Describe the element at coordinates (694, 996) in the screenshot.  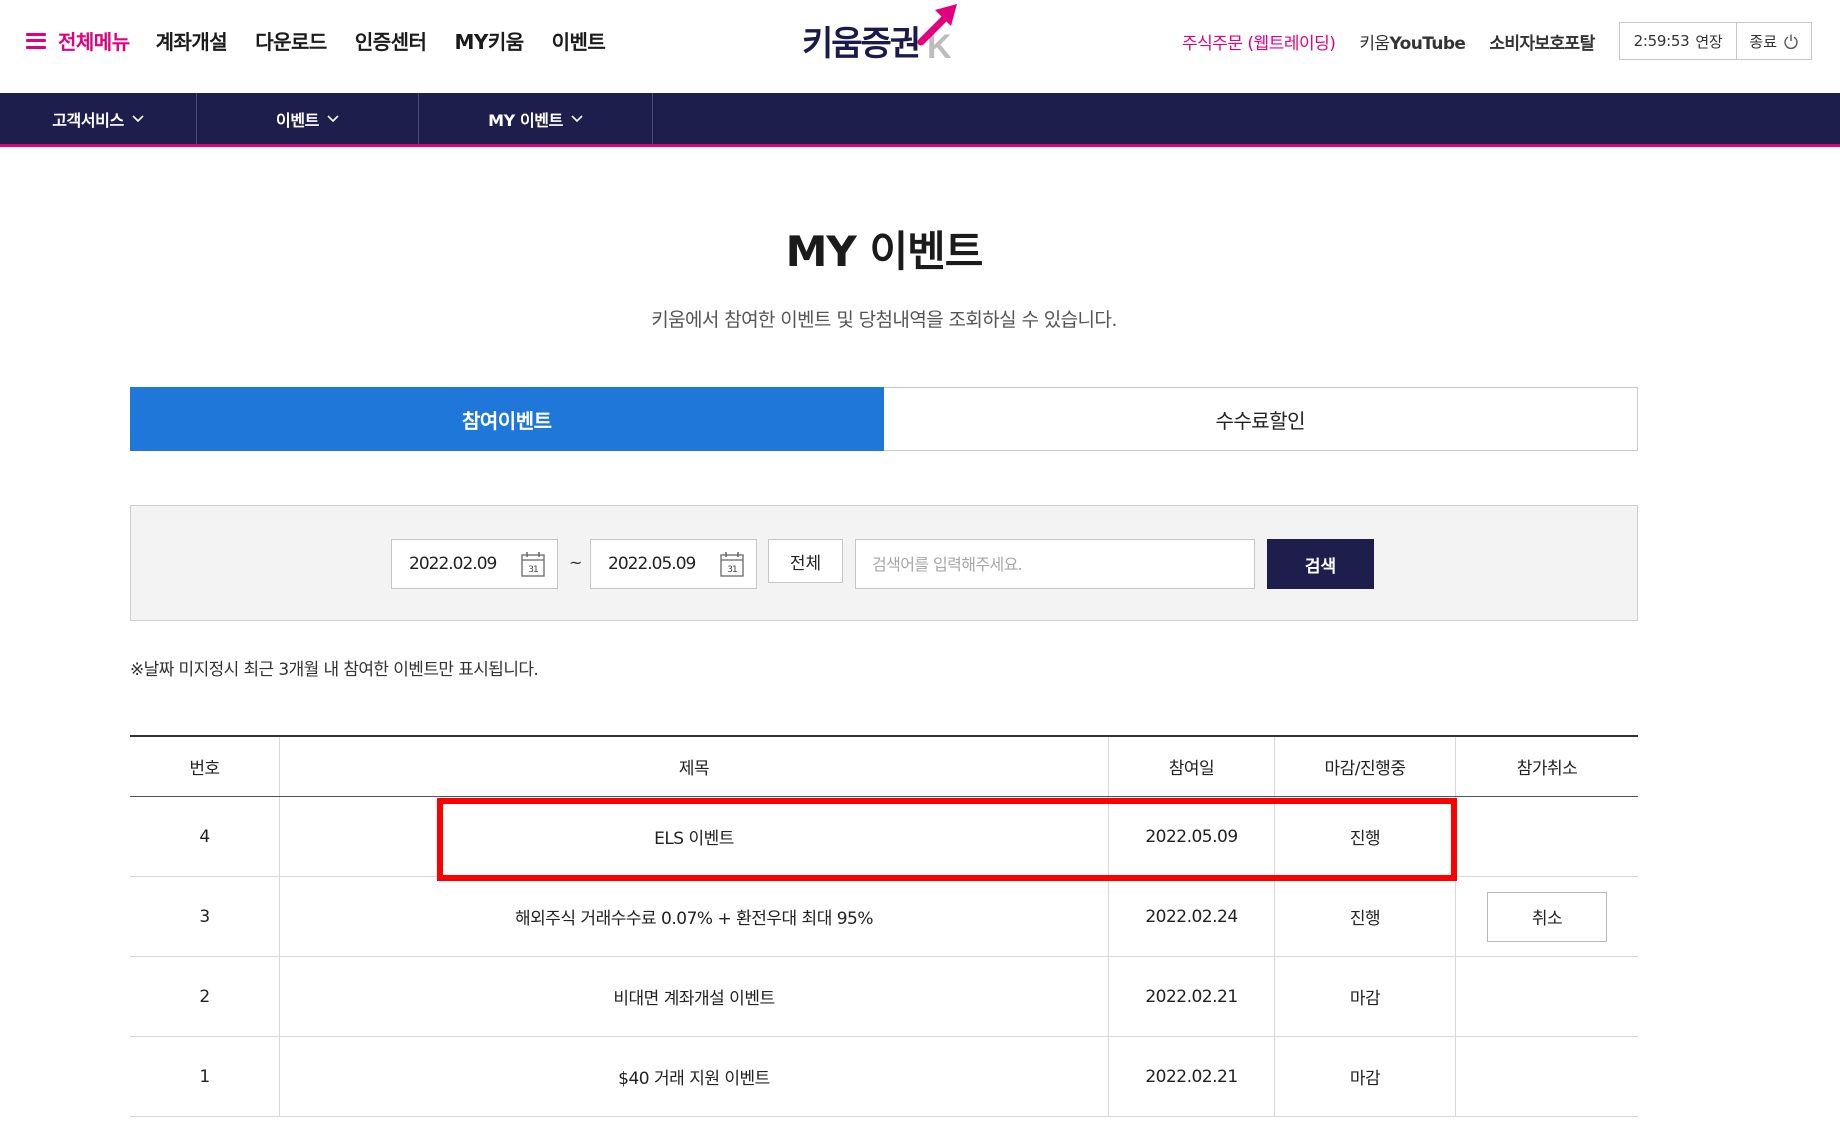
I see `row-title-link: 비대면 계좌개설 이벤트` at that location.